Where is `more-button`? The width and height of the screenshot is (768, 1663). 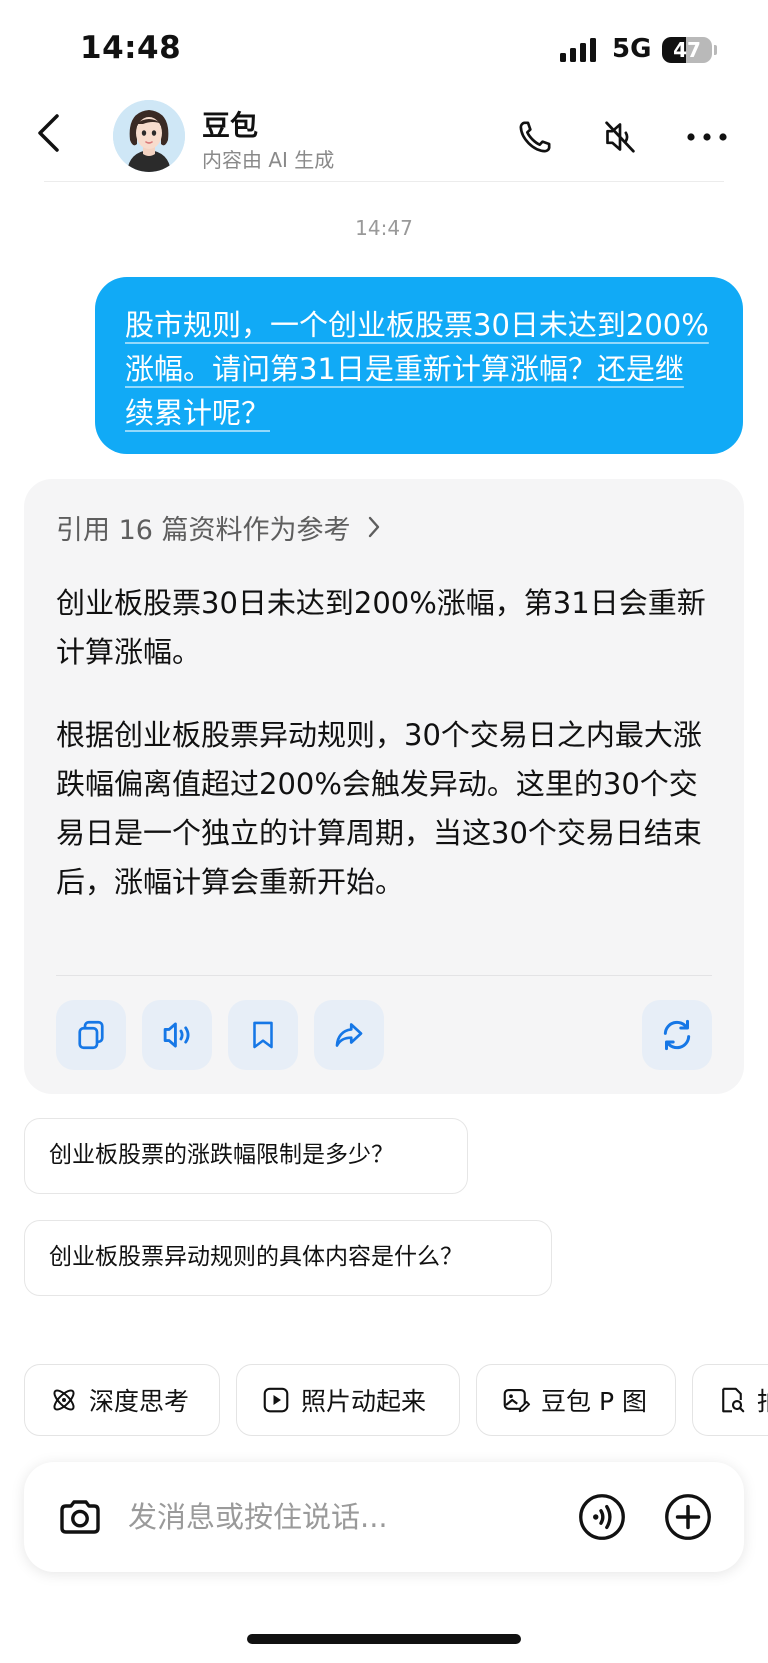 more-button is located at coordinates (707, 137).